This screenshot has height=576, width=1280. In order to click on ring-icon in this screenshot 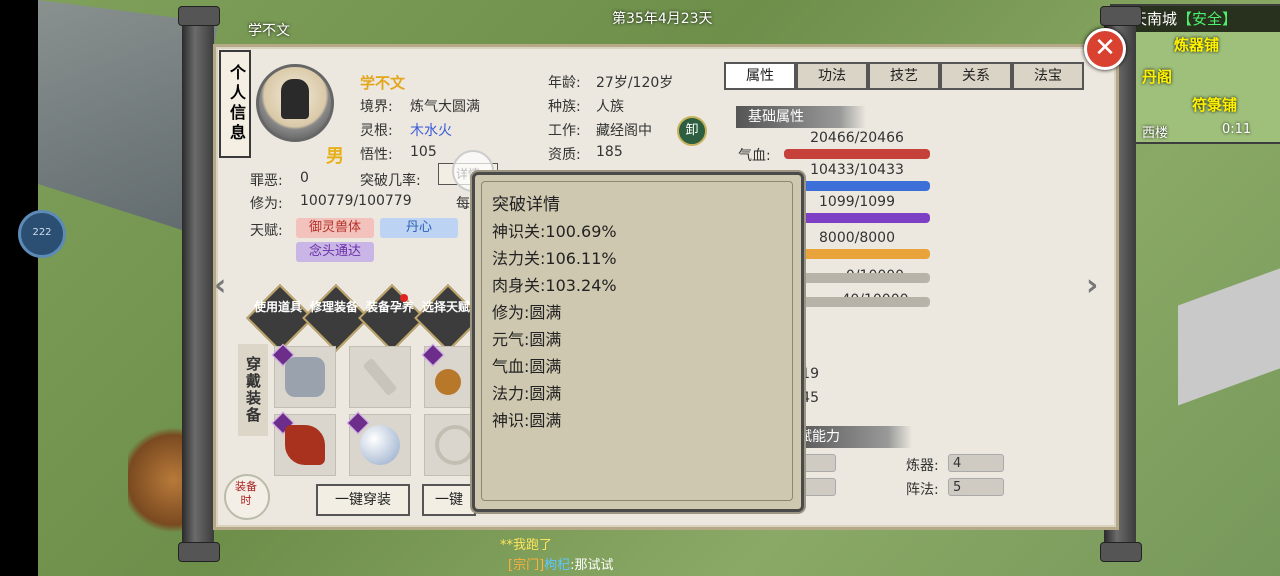, I will do `click(455, 445)`.